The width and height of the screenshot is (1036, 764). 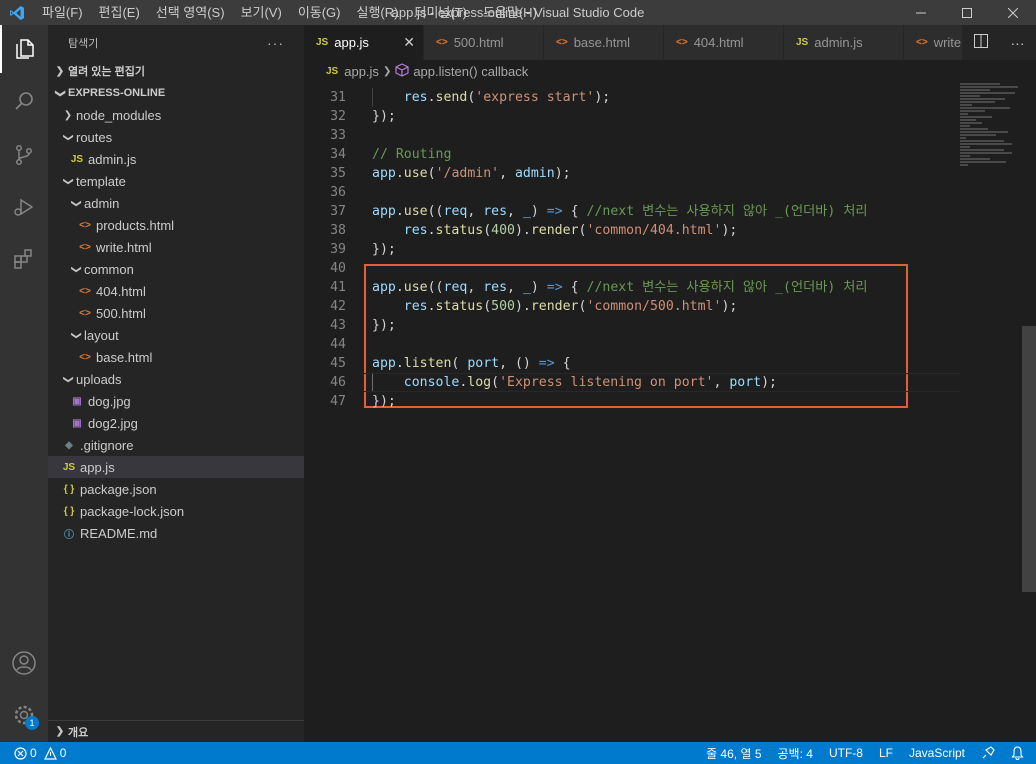 What do you see at coordinates (24, 259) in the screenshot?
I see `extensions-icon` at bounding box center [24, 259].